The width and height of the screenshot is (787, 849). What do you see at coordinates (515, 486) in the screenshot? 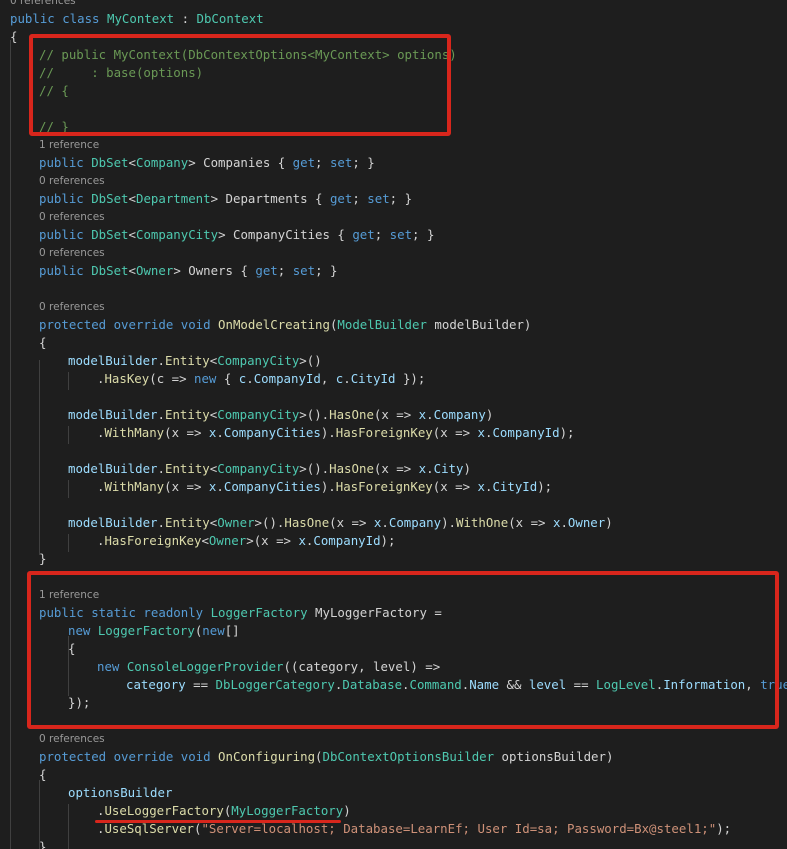
I see `code-token: CityId` at bounding box center [515, 486].